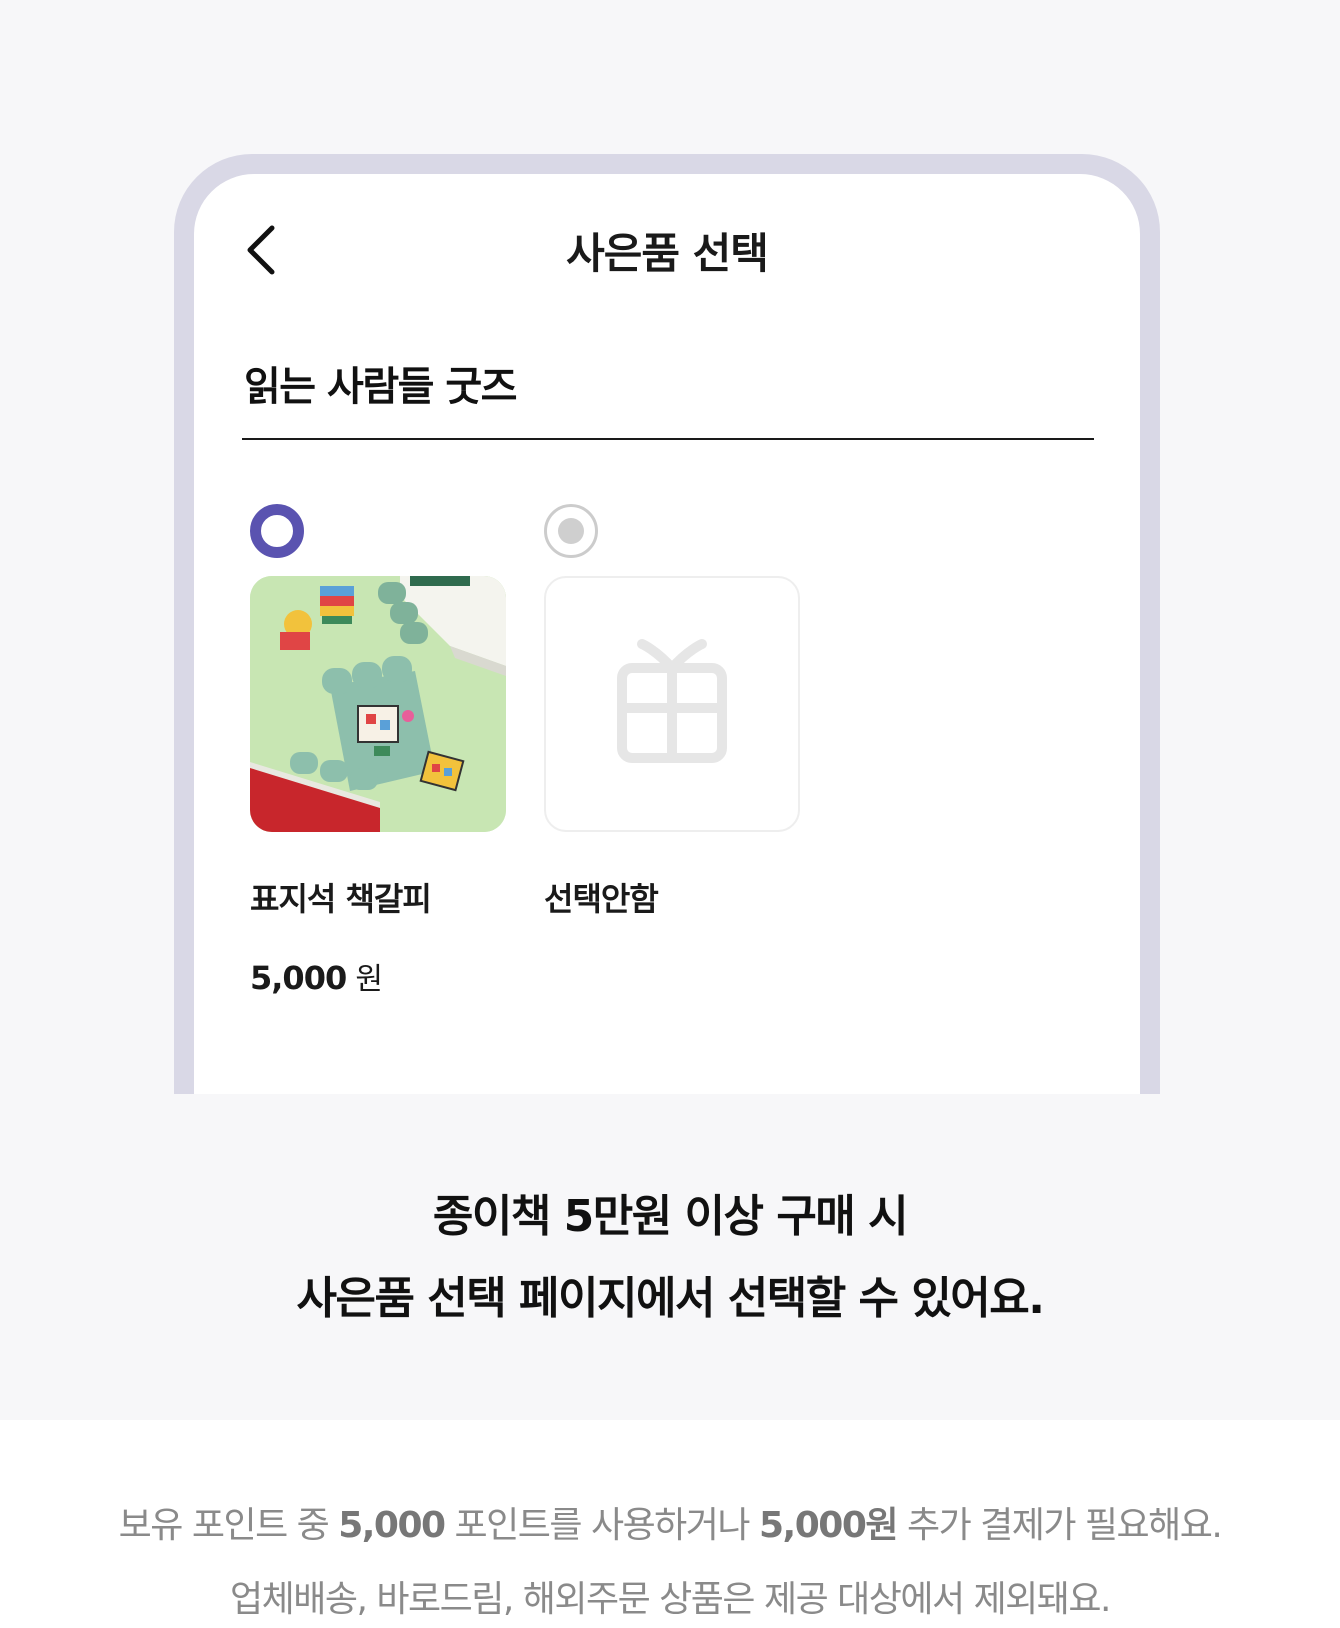  What do you see at coordinates (380, 387) in the screenshot?
I see `section-title: 읽는 사람들 굿즈` at bounding box center [380, 387].